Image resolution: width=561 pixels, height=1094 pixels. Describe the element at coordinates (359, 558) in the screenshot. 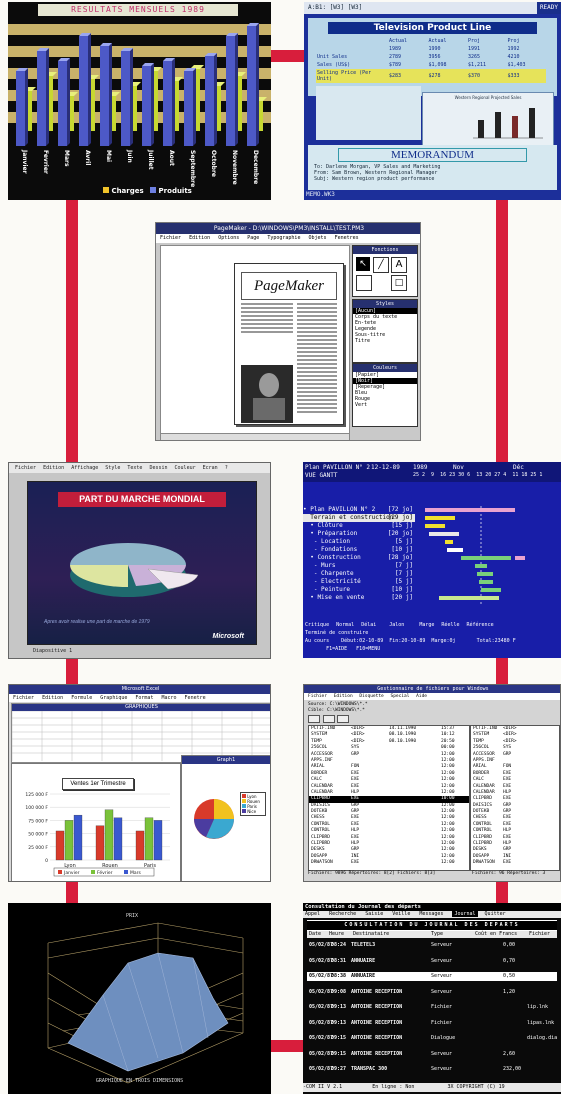

I see `task-row: • Construction [28 jo]` at that location.